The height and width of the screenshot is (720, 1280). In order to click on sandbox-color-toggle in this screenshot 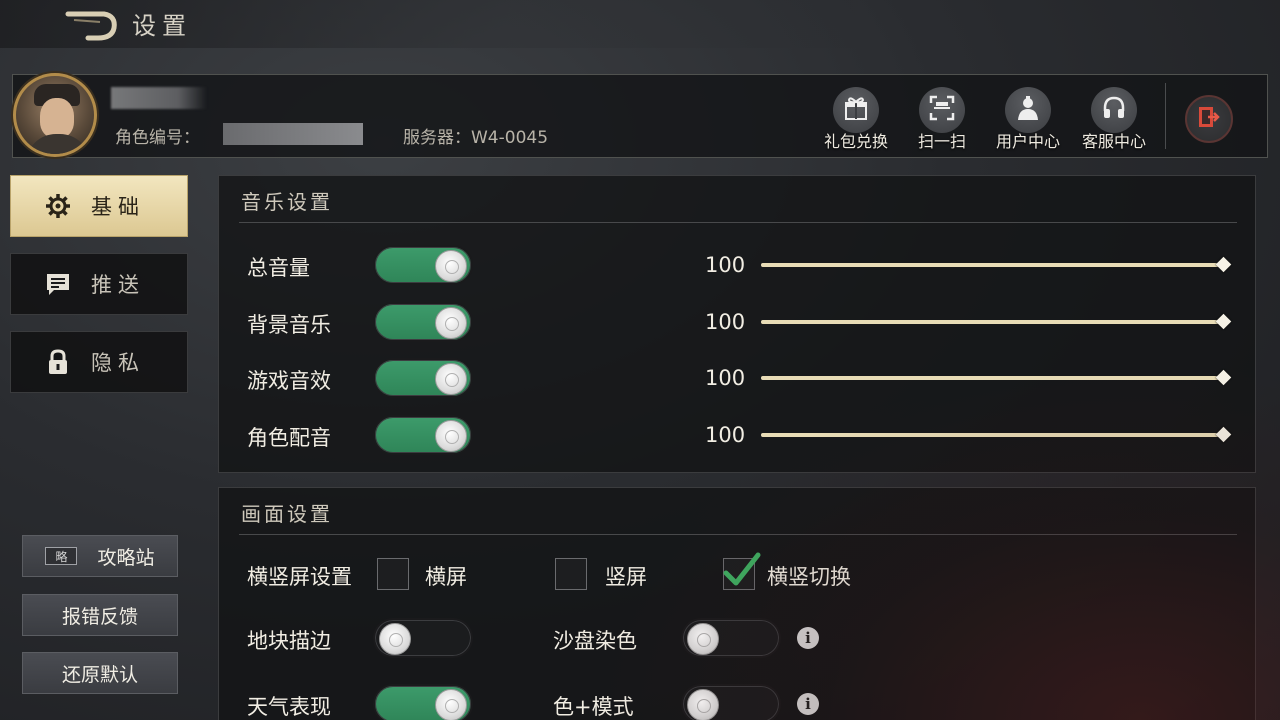, I will do `click(731, 638)`.